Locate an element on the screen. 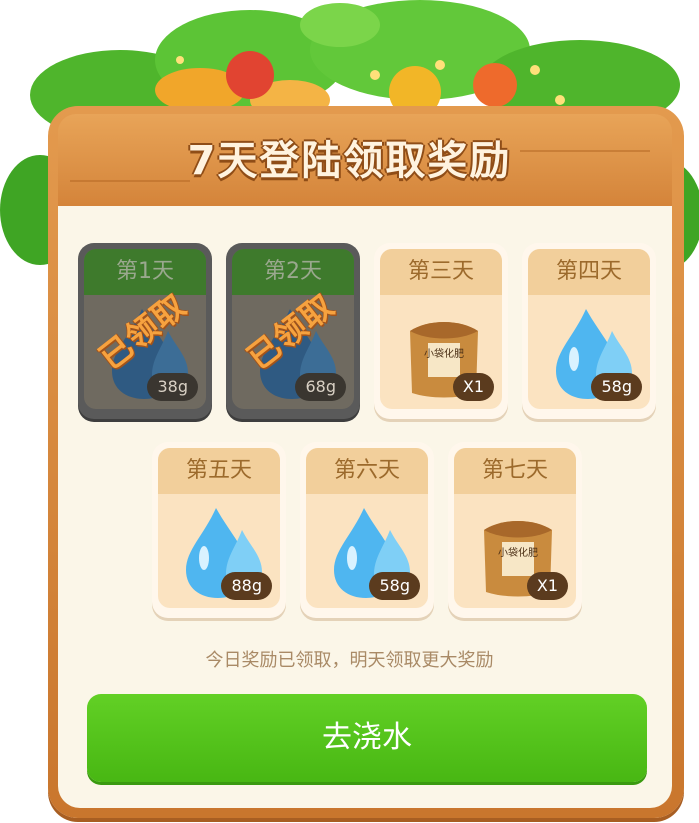 This screenshot has width=699, height=823. day-label: 第五天 is located at coordinates (219, 471).